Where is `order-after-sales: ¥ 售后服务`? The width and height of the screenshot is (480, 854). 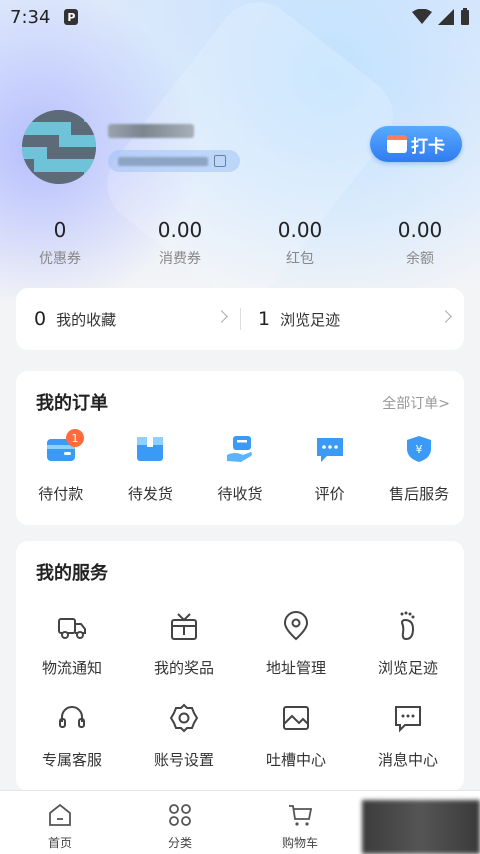
order-after-sales: ¥ 售后服务 is located at coordinates (419, 469).